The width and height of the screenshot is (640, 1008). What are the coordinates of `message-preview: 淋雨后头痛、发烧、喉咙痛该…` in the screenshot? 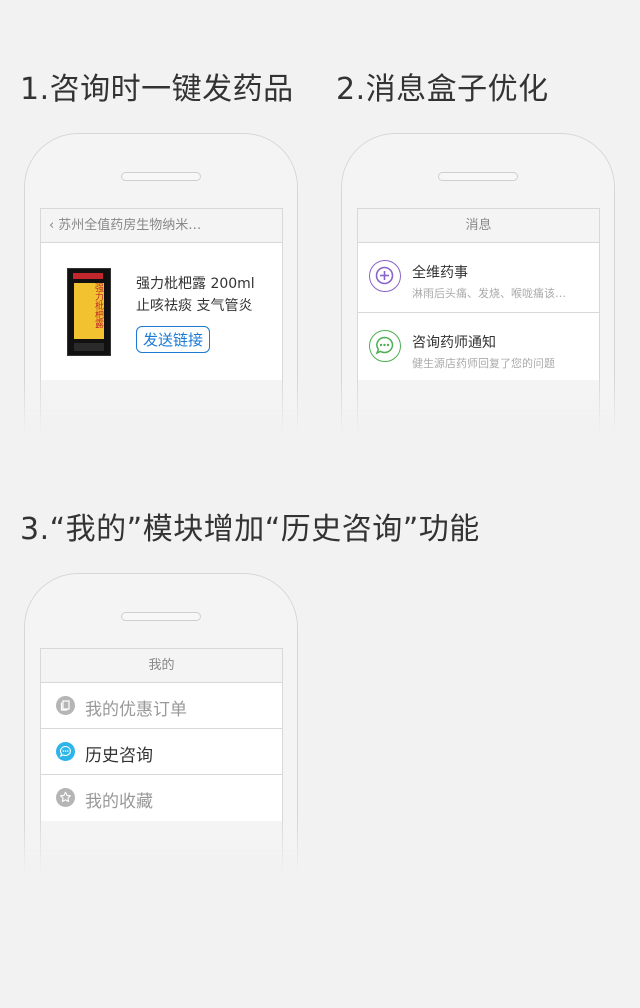 It's located at (489, 293).